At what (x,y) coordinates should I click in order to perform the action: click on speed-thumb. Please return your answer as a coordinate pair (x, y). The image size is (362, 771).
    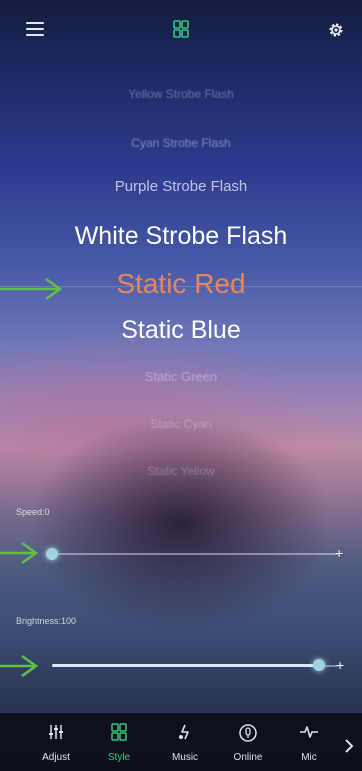
    Looking at the image, I should click on (52, 554).